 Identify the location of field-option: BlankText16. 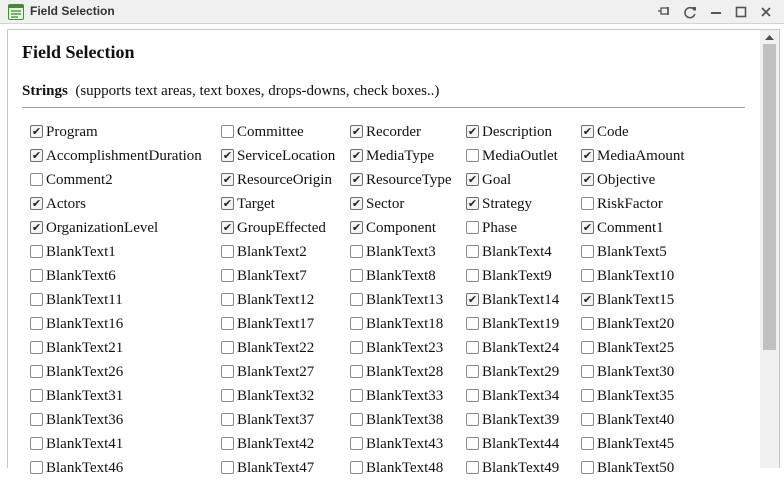
(123, 324).